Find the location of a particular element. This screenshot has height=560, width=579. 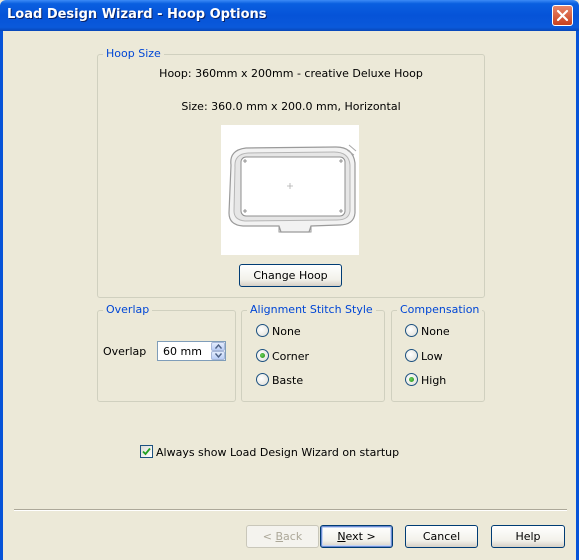

compensation-low-label: Low is located at coordinates (432, 356).